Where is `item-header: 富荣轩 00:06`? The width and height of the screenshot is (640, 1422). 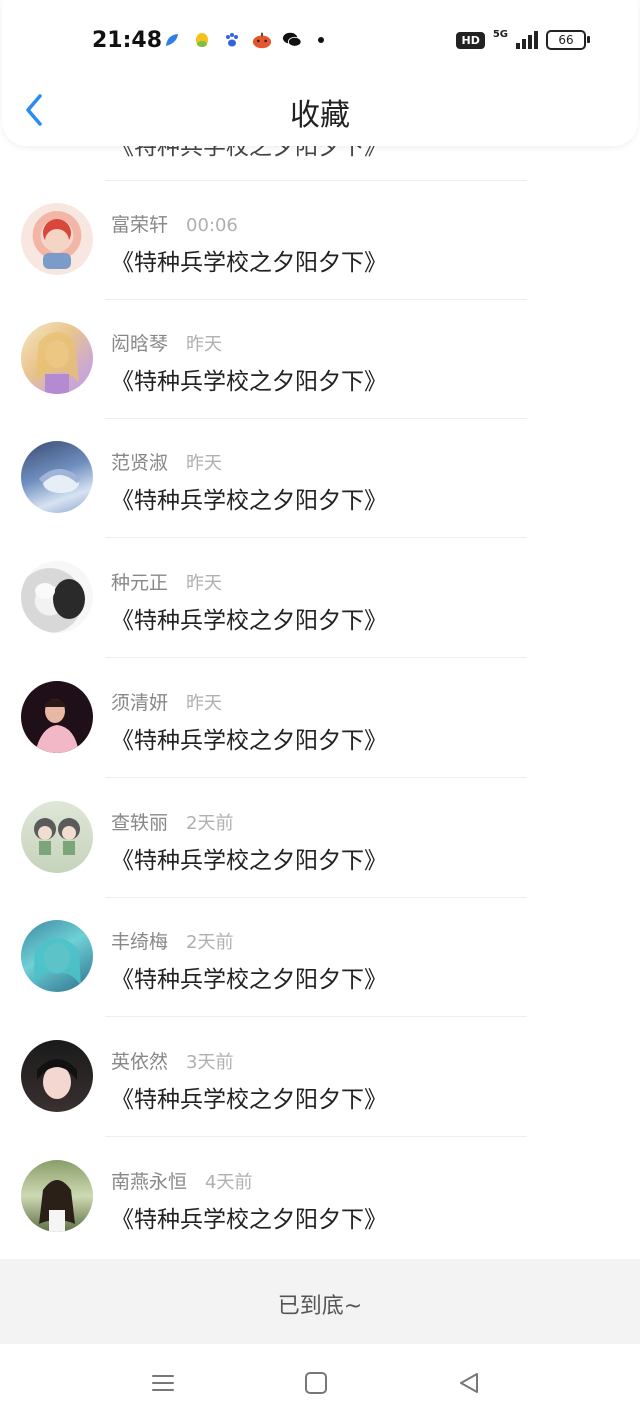 item-header: 富荣轩 00:06 is located at coordinates (174, 223).